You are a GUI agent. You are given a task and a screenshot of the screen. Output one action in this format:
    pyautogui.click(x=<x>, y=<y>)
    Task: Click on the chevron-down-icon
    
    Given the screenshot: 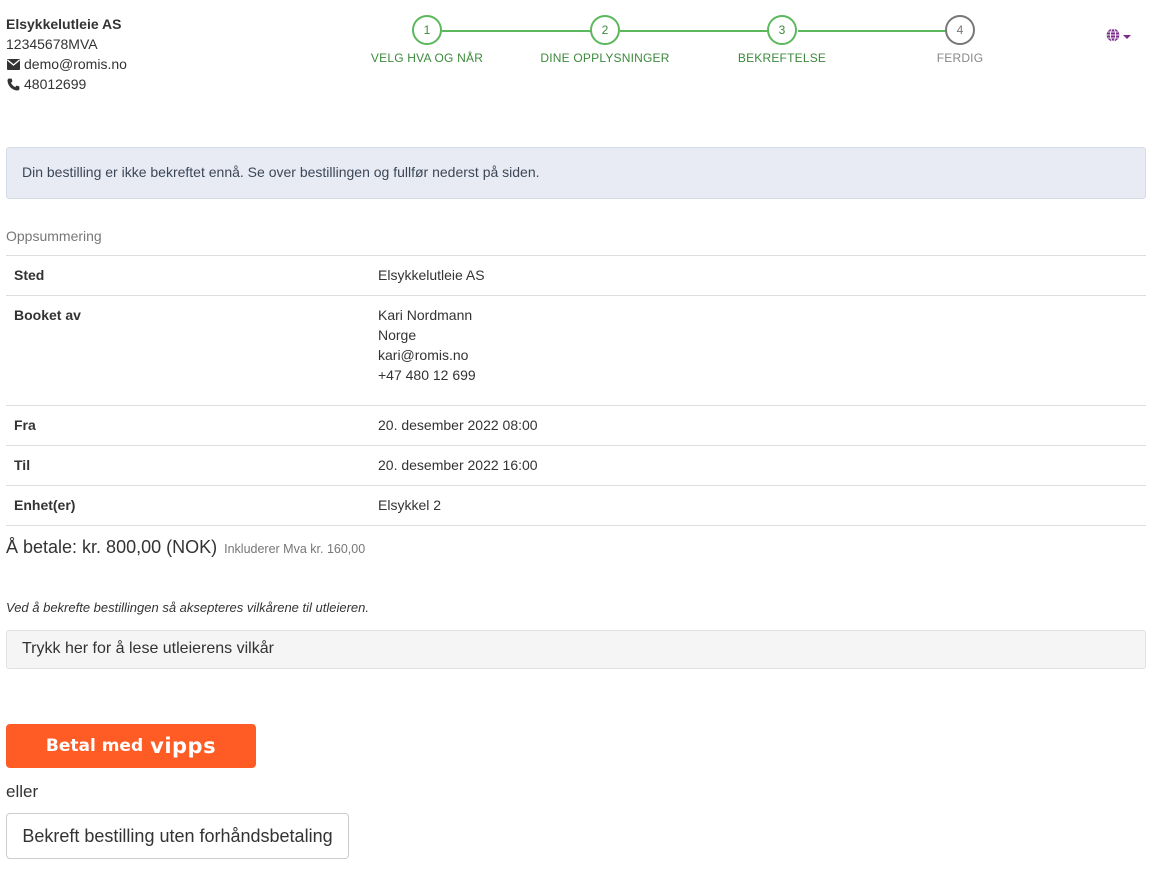 What is the action you would take?
    pyautogui.click(x=1127, y=36)
    